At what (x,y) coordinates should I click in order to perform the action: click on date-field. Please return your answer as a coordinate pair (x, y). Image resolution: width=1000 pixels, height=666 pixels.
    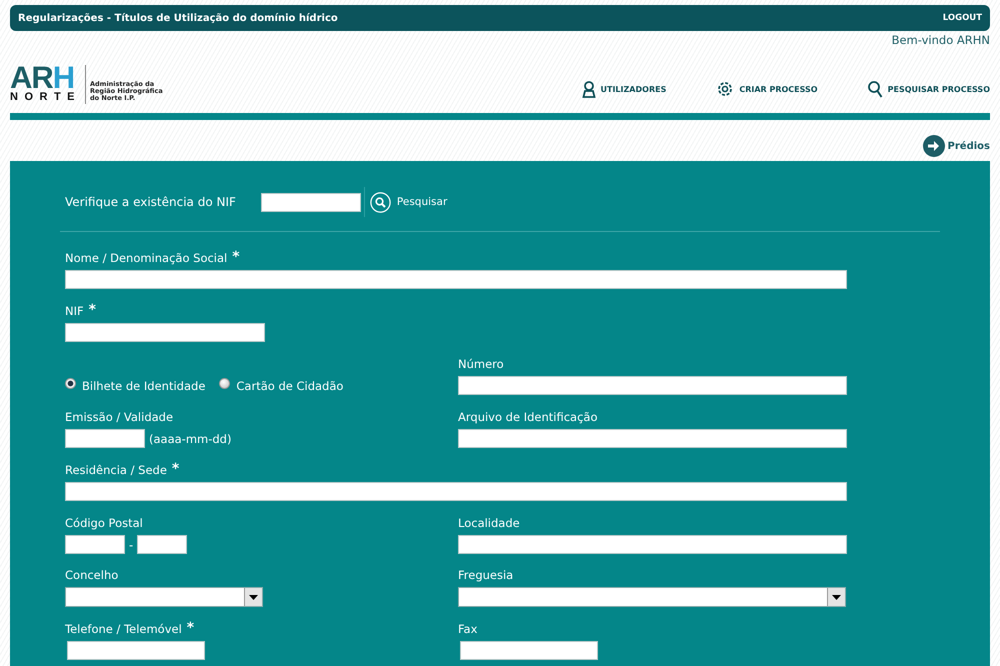
    Looking at the image, I should click on (105, 438).